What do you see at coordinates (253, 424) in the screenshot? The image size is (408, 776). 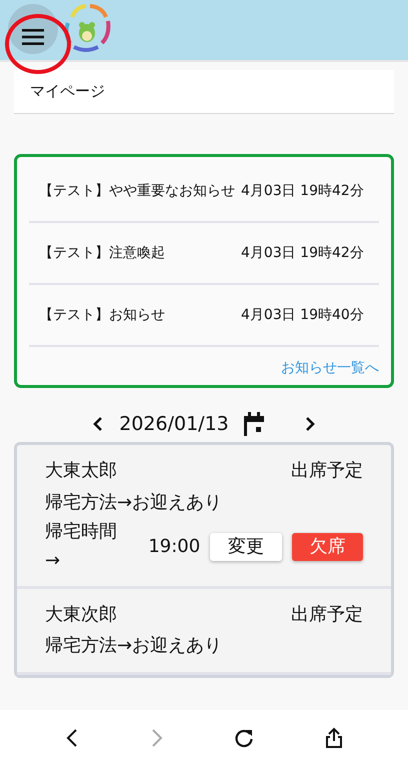 I see `calendar-icon` at bounding box center [253, 424].